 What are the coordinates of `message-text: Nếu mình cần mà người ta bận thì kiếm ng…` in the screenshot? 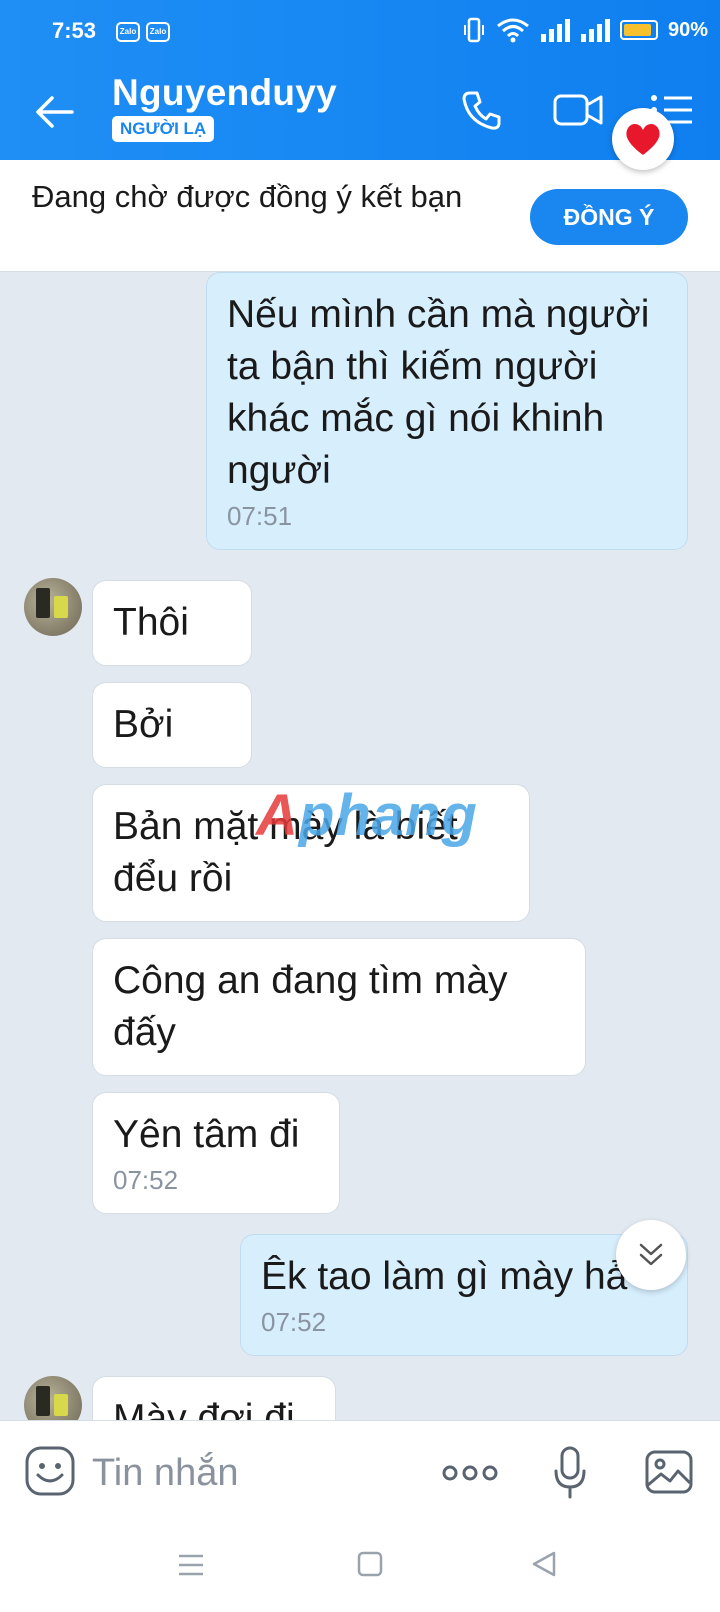 It's located at (438, 392).